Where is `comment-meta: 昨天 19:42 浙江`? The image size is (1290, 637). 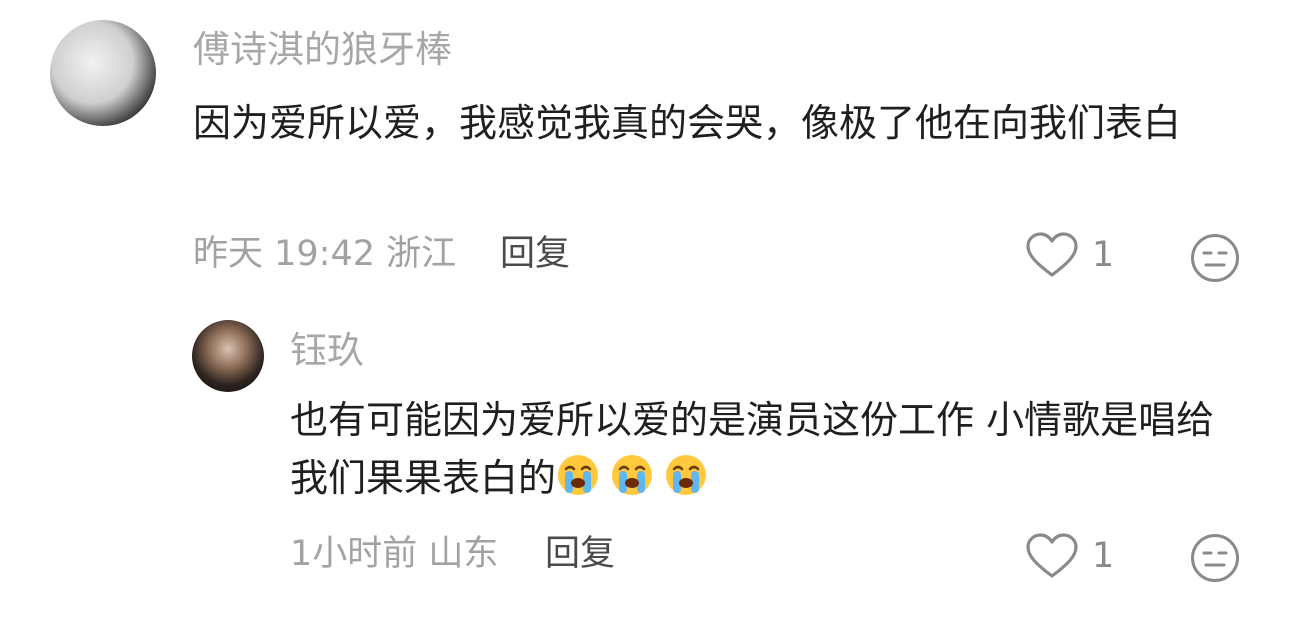 comment-meta: 昨天 19:42 浙江 is located at coordinates (324, 254).